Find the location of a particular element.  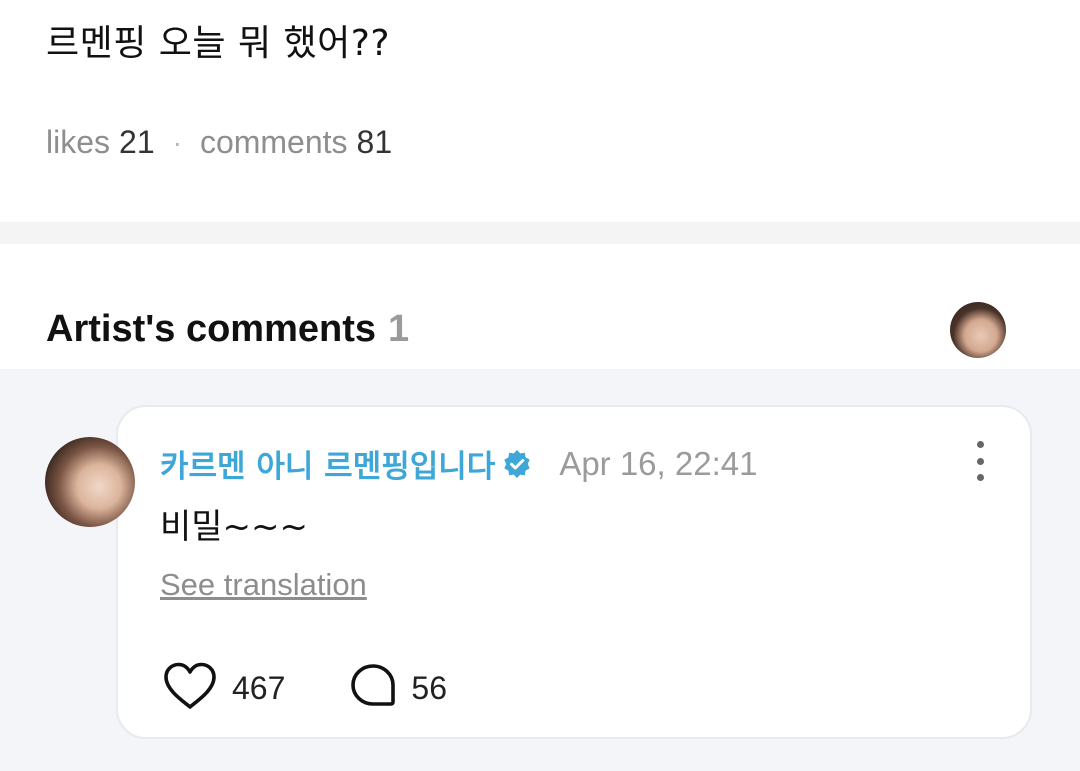

like-count: 467 is located at coordinates (259, 688).